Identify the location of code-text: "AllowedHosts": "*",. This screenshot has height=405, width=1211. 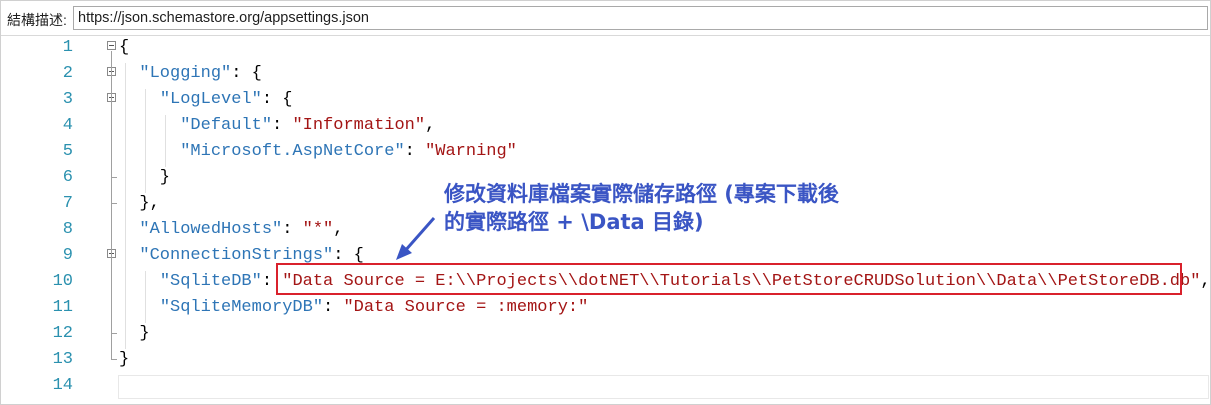
(231, 230).